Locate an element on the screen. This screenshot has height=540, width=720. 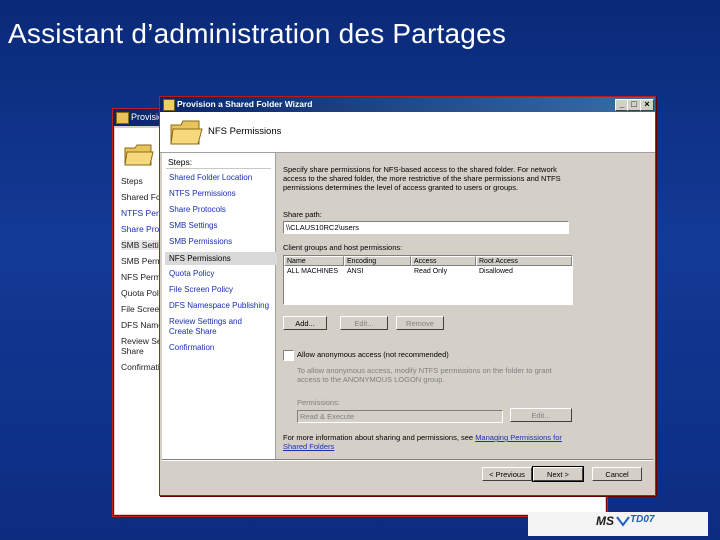
step-shared-folder-location: Shared Folder Location is located at coordinates (221, 178).